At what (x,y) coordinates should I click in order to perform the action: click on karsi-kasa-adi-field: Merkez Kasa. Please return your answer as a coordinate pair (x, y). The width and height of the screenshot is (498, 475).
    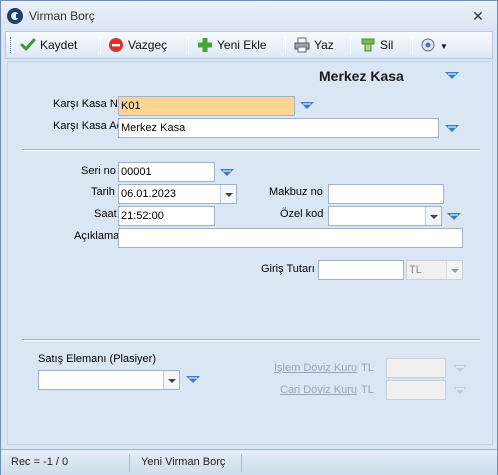
    Looking at the image, I should click on (278, 128).